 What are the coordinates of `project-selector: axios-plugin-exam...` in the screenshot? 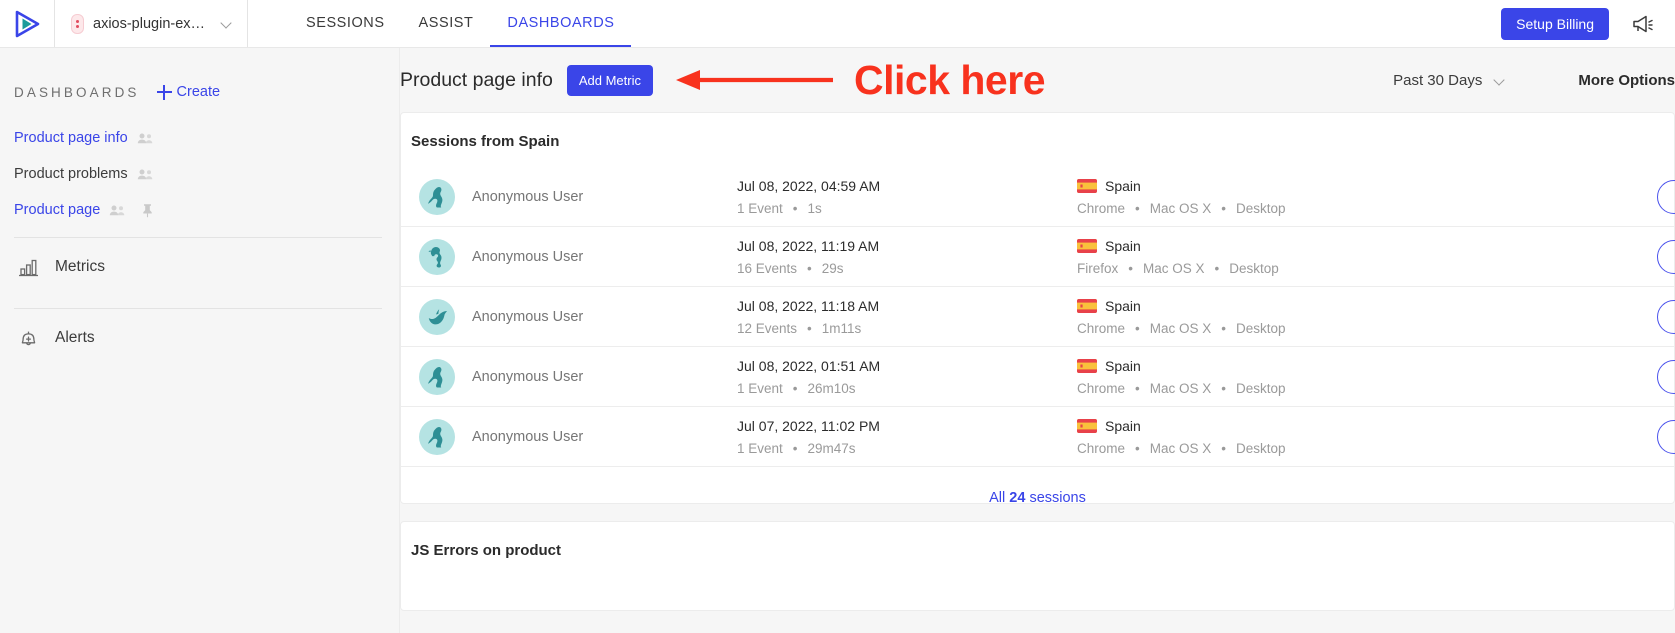 It's located at (151, 23).